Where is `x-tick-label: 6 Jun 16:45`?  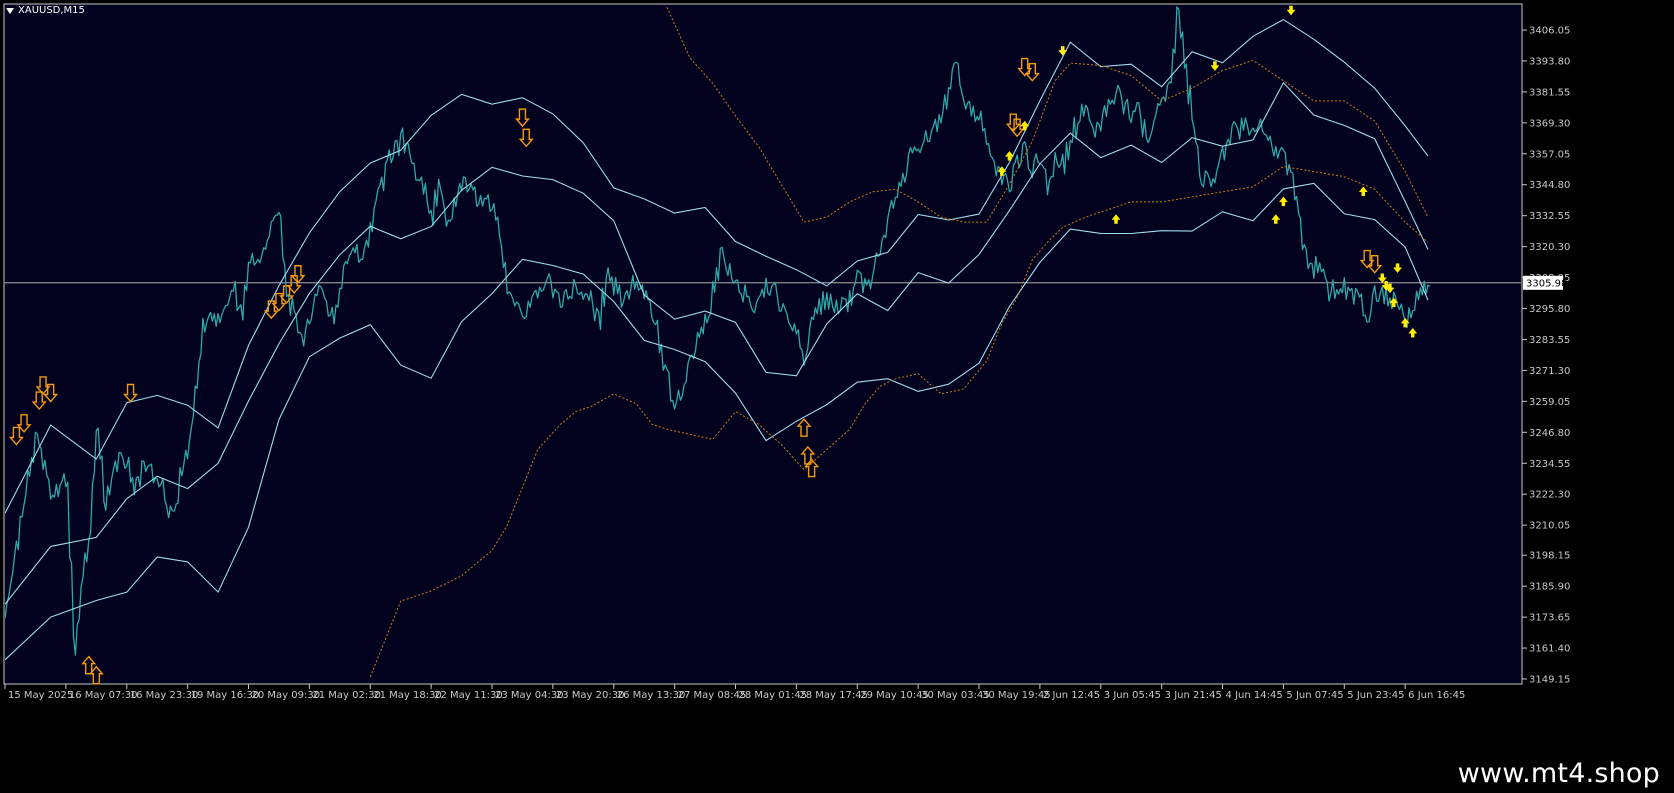
x-tick-label: 6 Jun 16:45 is located at coordinates (1436, 695).